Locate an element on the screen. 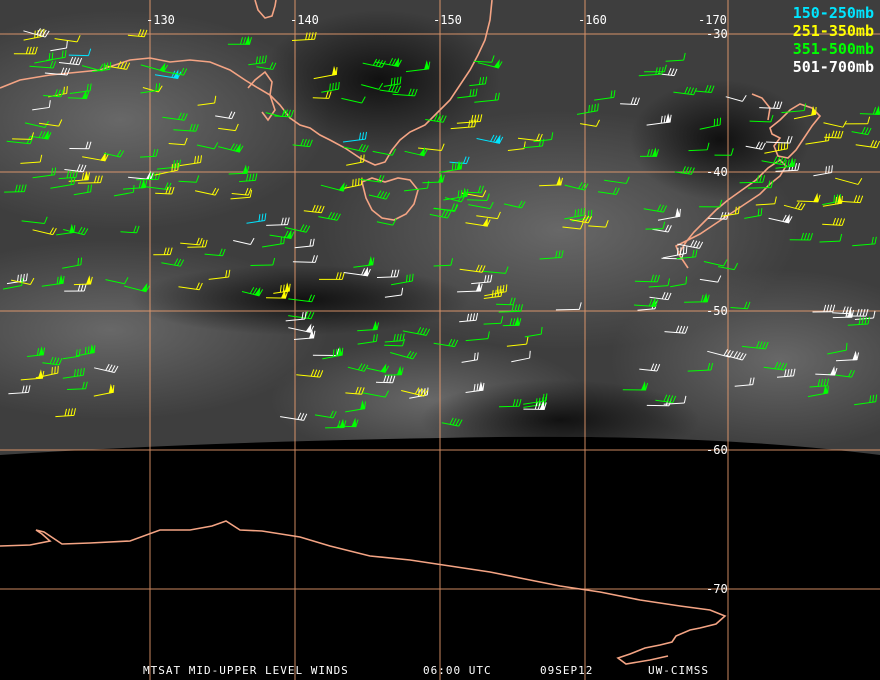  lat-label: -30 is located at coordinates (717, 34).